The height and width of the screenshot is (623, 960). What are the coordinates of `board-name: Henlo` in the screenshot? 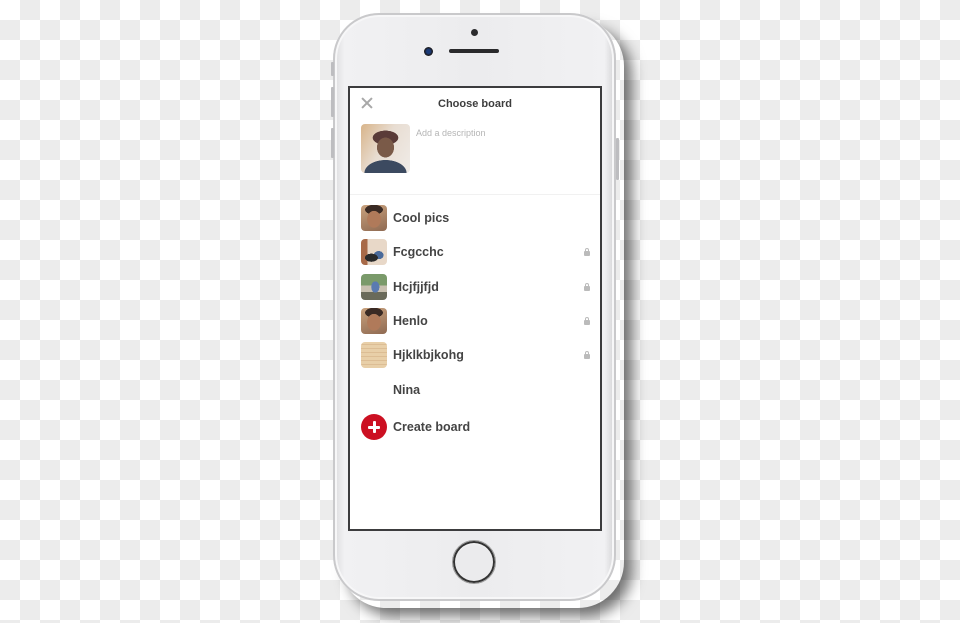 It's located at (410, 321).